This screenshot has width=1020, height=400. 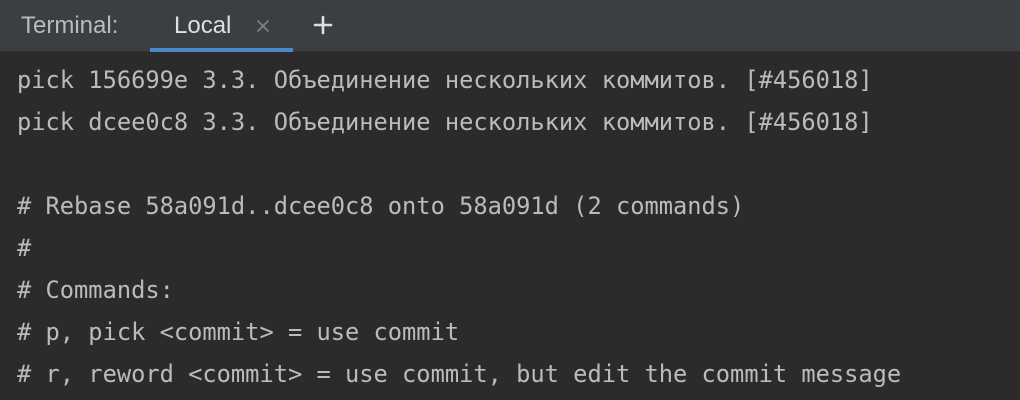 What do you see at coordinates (238, 332) in the screenshot?
I see `terminal-line: # p, pick <commit> = use commit` at bounding box center [238, 332].